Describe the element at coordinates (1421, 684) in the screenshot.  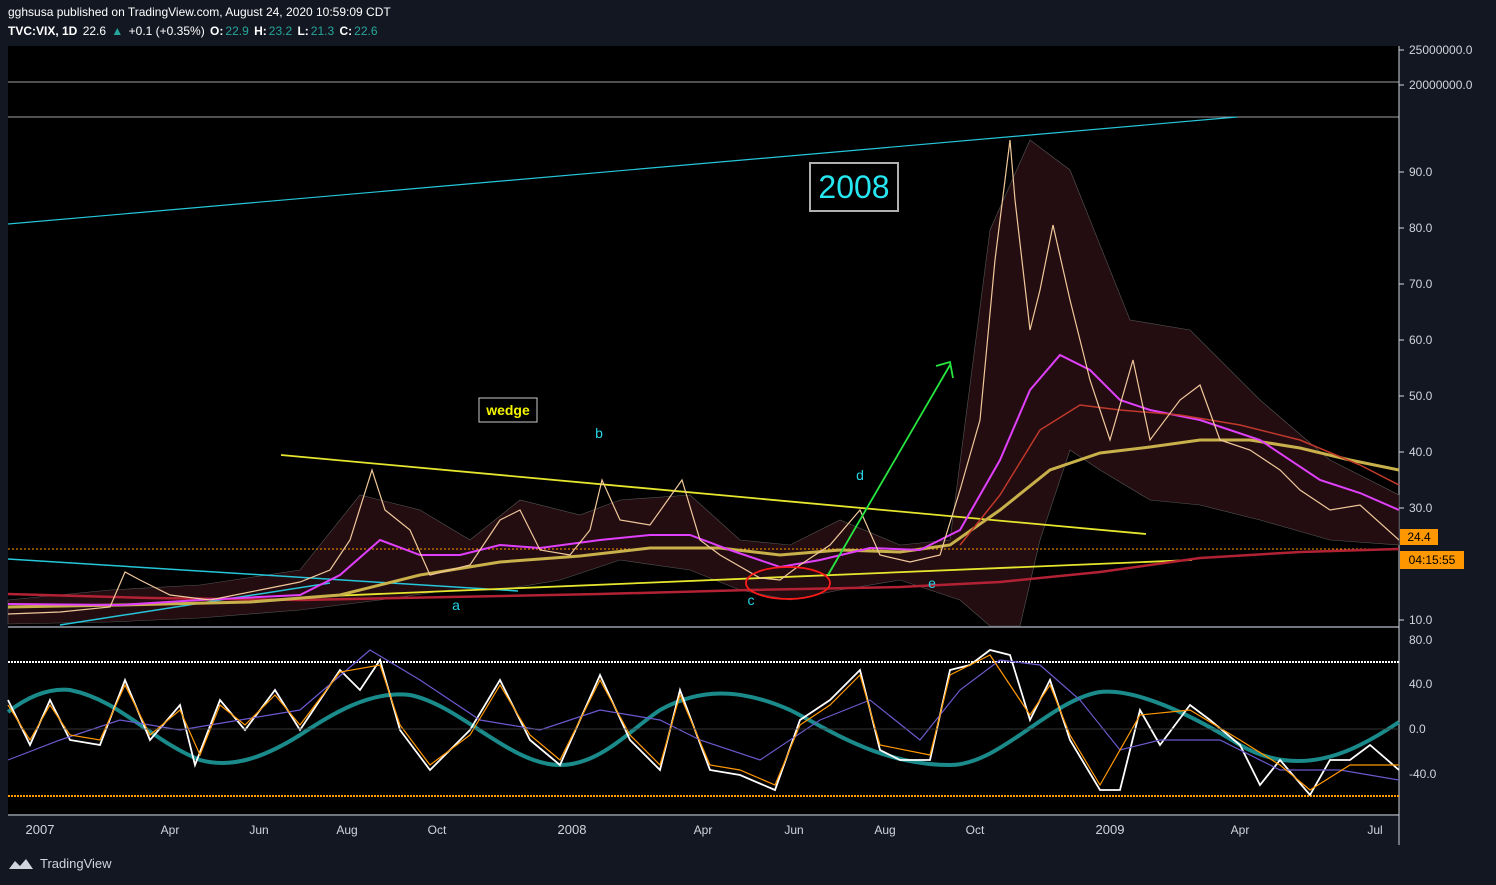
I see `osc-tick-label: 40.0` at that location.